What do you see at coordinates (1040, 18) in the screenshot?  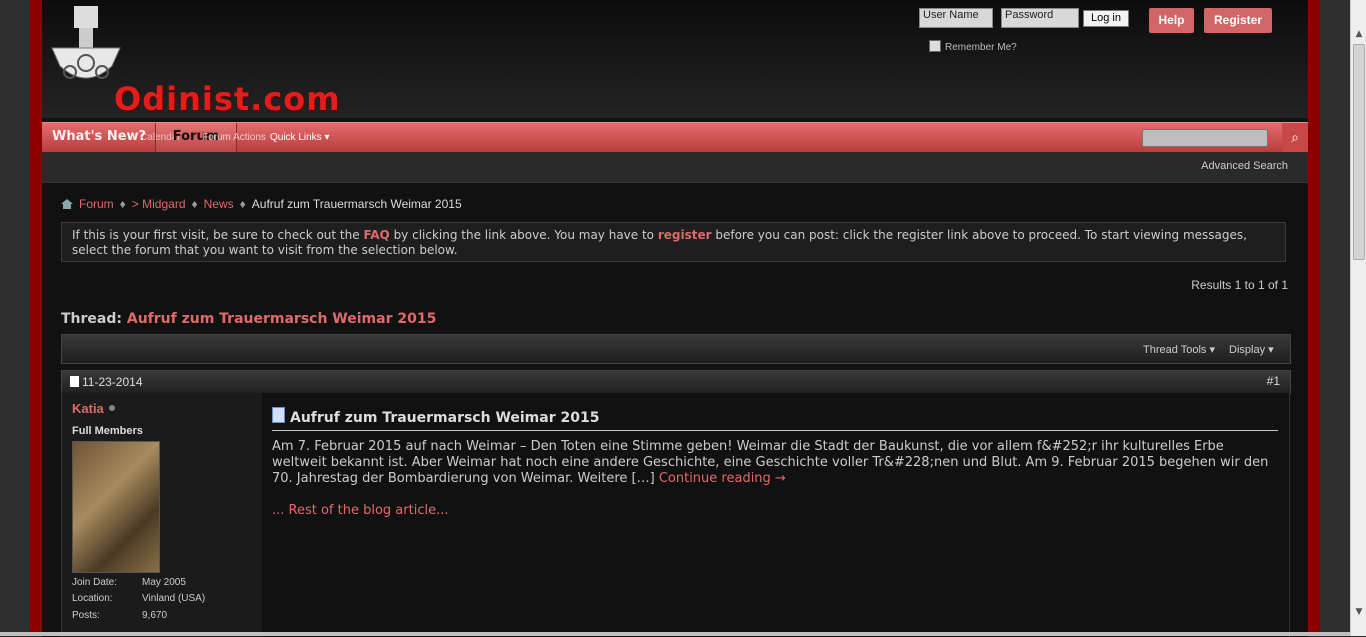 I see `password-field: Password` at bounding box center [1040, 18].